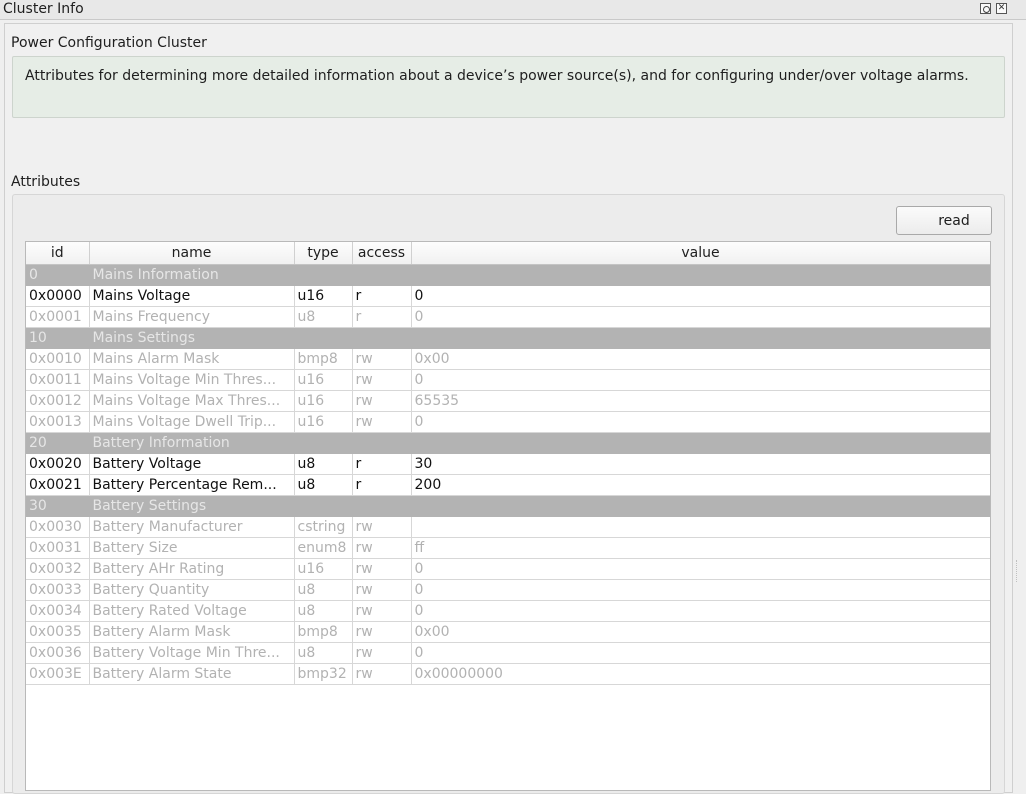 The image size is (1026, 794). Describe the element at coordinates (700, 359) in the screenshot. I see `cell-value: 0x00` at that location.